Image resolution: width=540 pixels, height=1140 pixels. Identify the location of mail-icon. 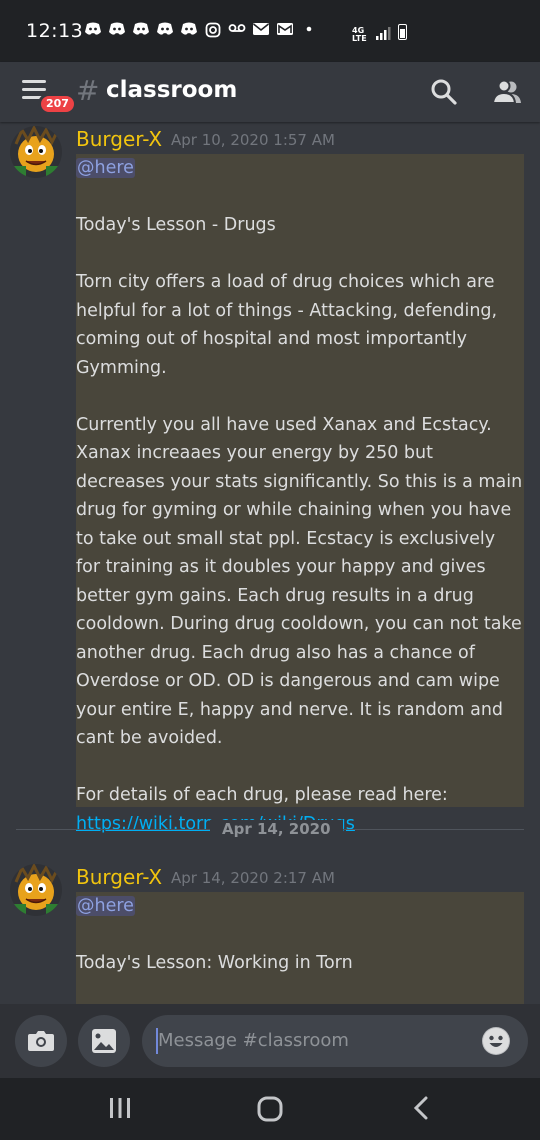
(261, 30).